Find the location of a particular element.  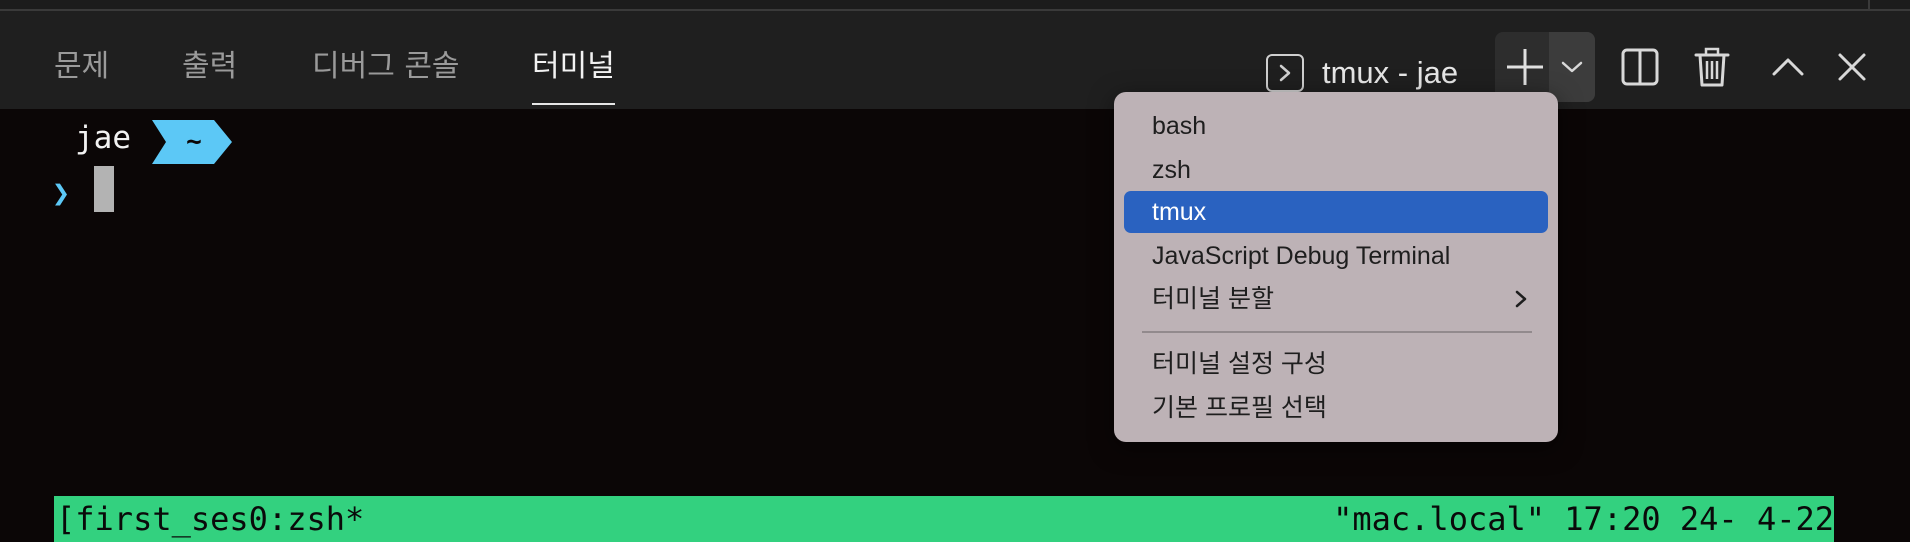

border-divider is located at coordinates (1869, 5).